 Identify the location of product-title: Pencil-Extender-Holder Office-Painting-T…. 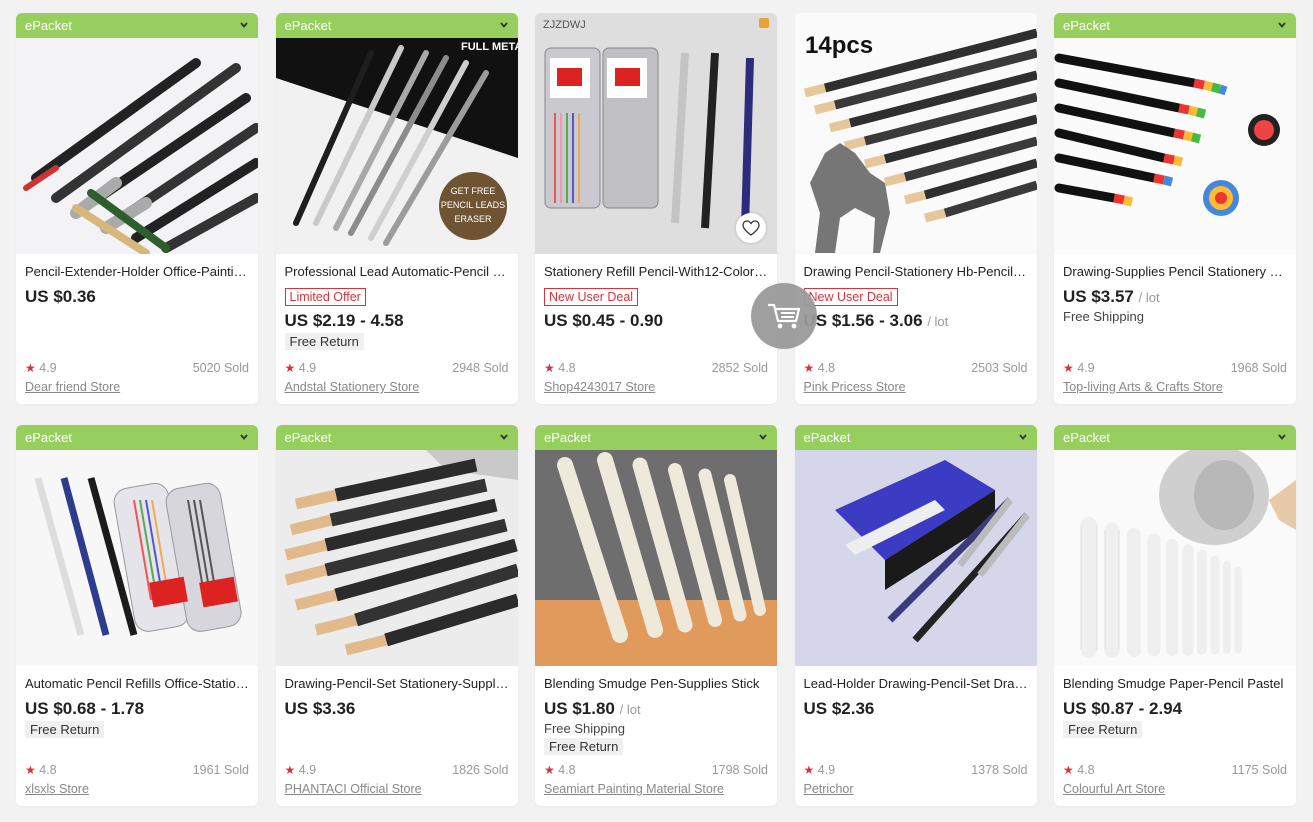
(137, 272).